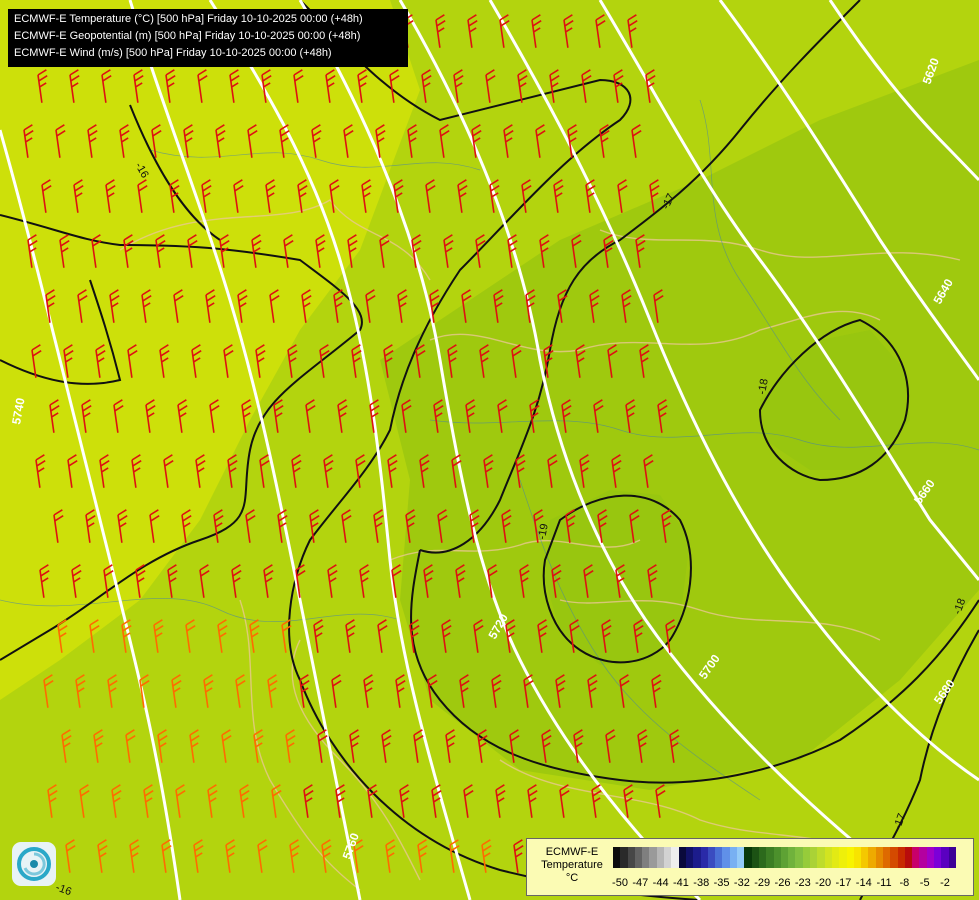 The image size is (979, 900). Describe the element at coordinates (660, 883) in the screenshot. I see `legend-tick: -44` at that location.